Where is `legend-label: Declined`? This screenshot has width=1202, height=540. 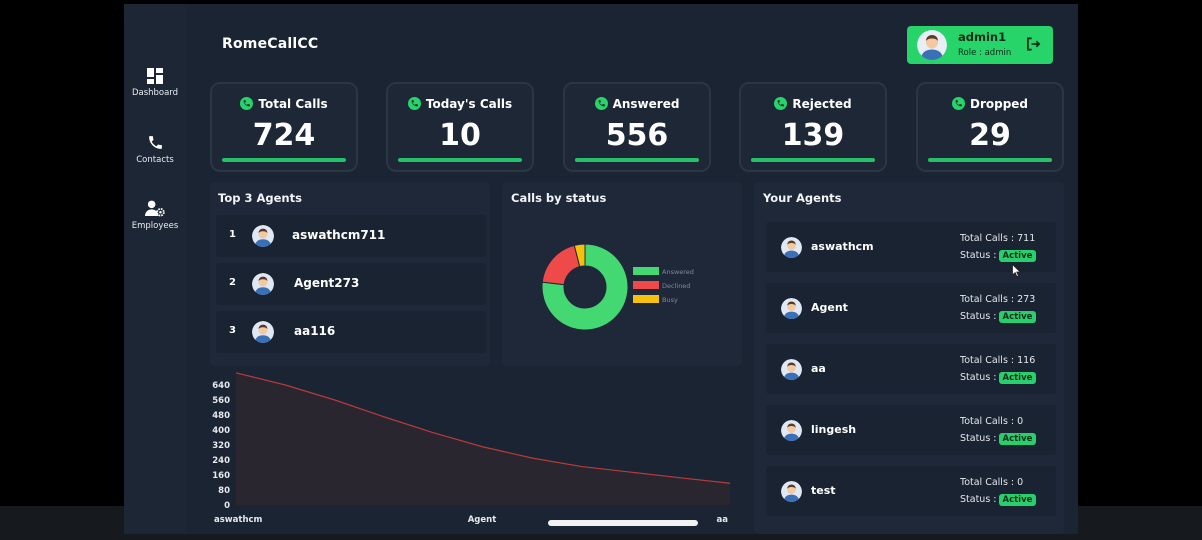
legend-label: Declined is located at coordinates (676, 286).